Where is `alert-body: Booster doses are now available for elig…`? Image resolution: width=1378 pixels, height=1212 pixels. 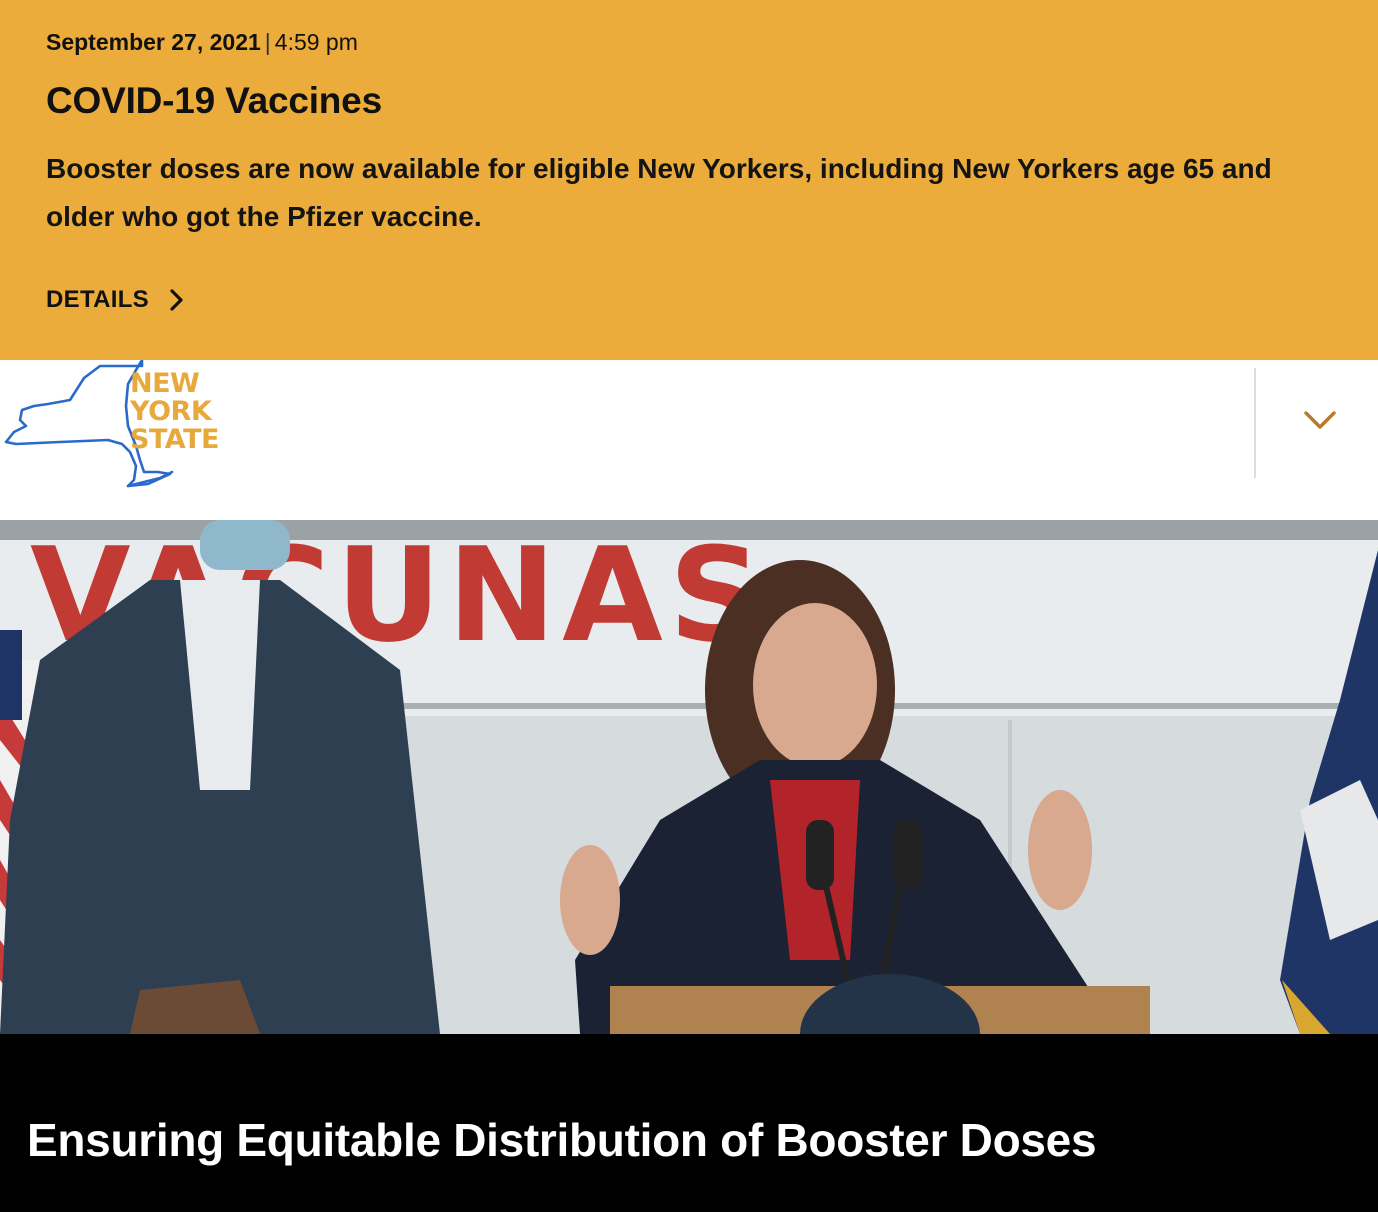 alert-body: Booster doses are now available for elig… is located at coordinates (659, 192).